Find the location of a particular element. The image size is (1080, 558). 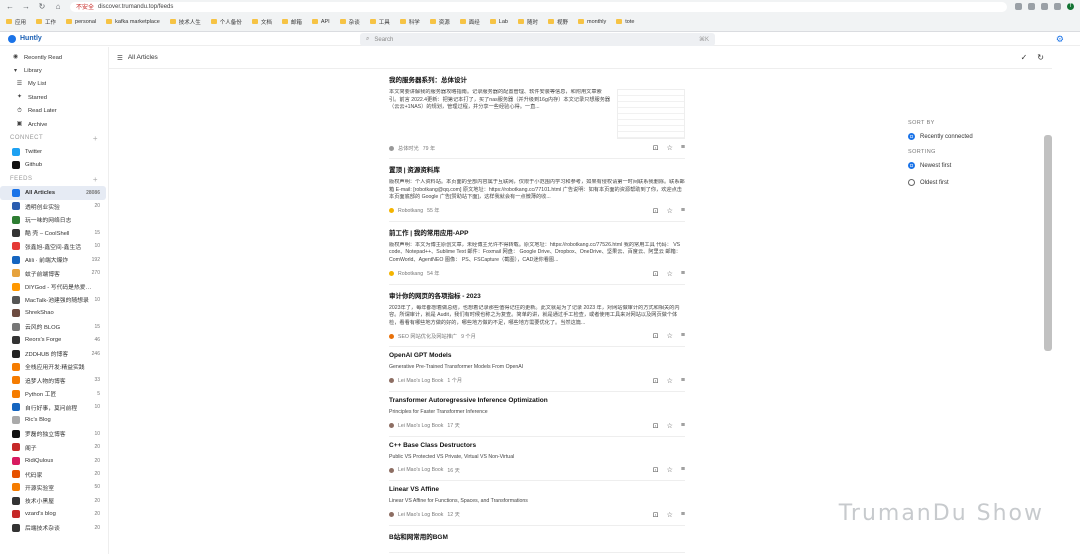

sidebar-item: ZDDHUB 的博客246 is located at coordinates (53, 353).